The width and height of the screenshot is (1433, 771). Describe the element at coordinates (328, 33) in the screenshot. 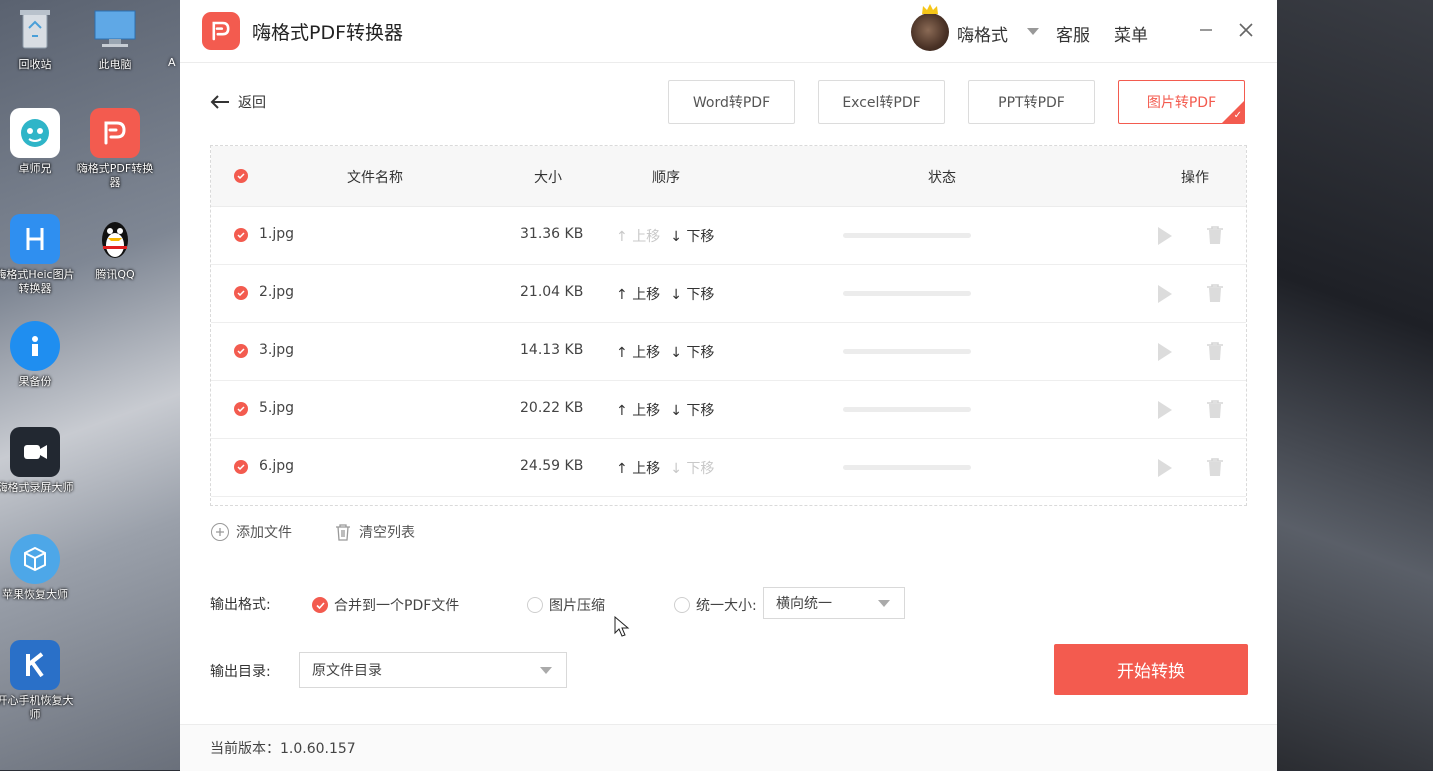

I see `app-title: 嗨格式PDF转换器` at that location.